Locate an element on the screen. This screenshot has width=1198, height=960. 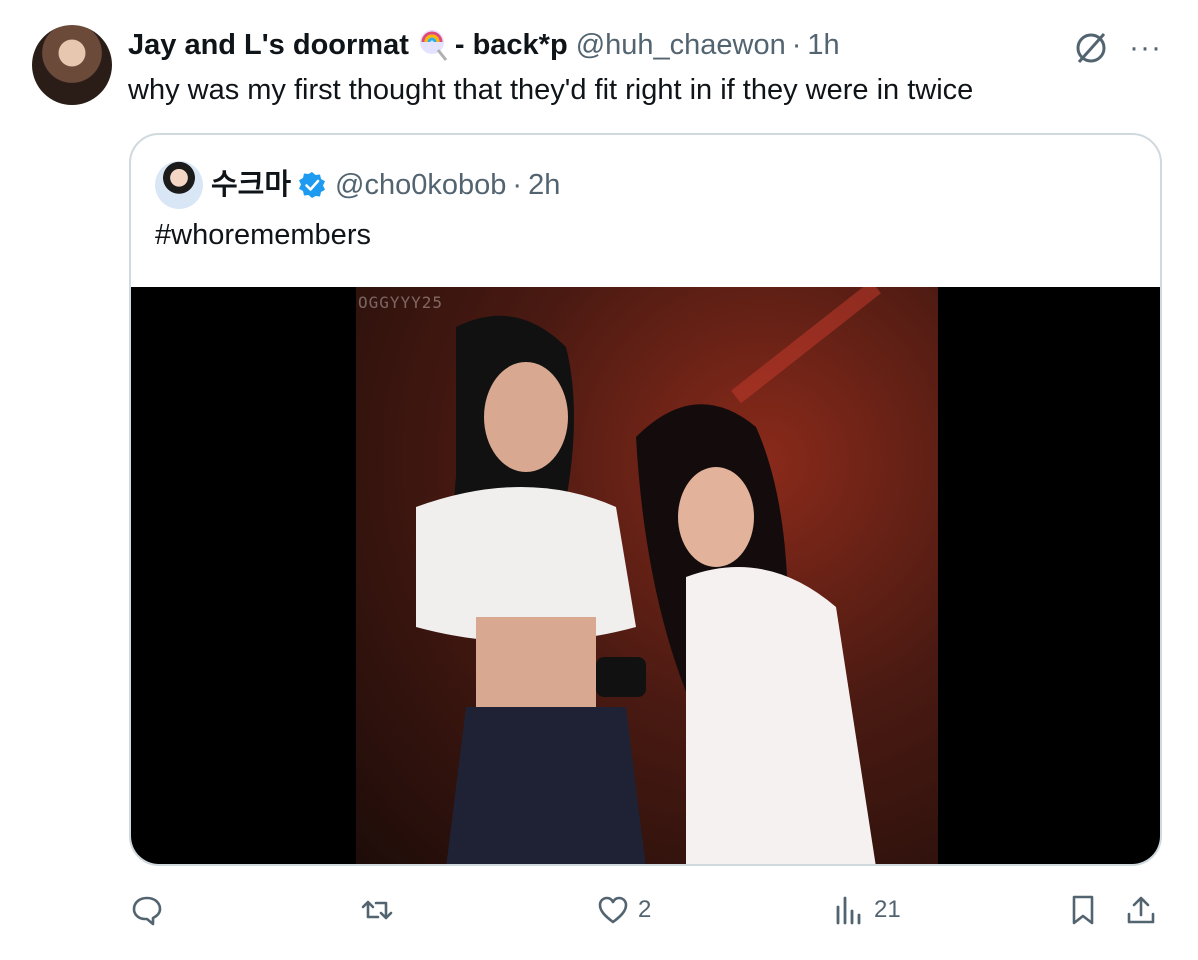
like-button: 2 is located at coordinates (623, 910).